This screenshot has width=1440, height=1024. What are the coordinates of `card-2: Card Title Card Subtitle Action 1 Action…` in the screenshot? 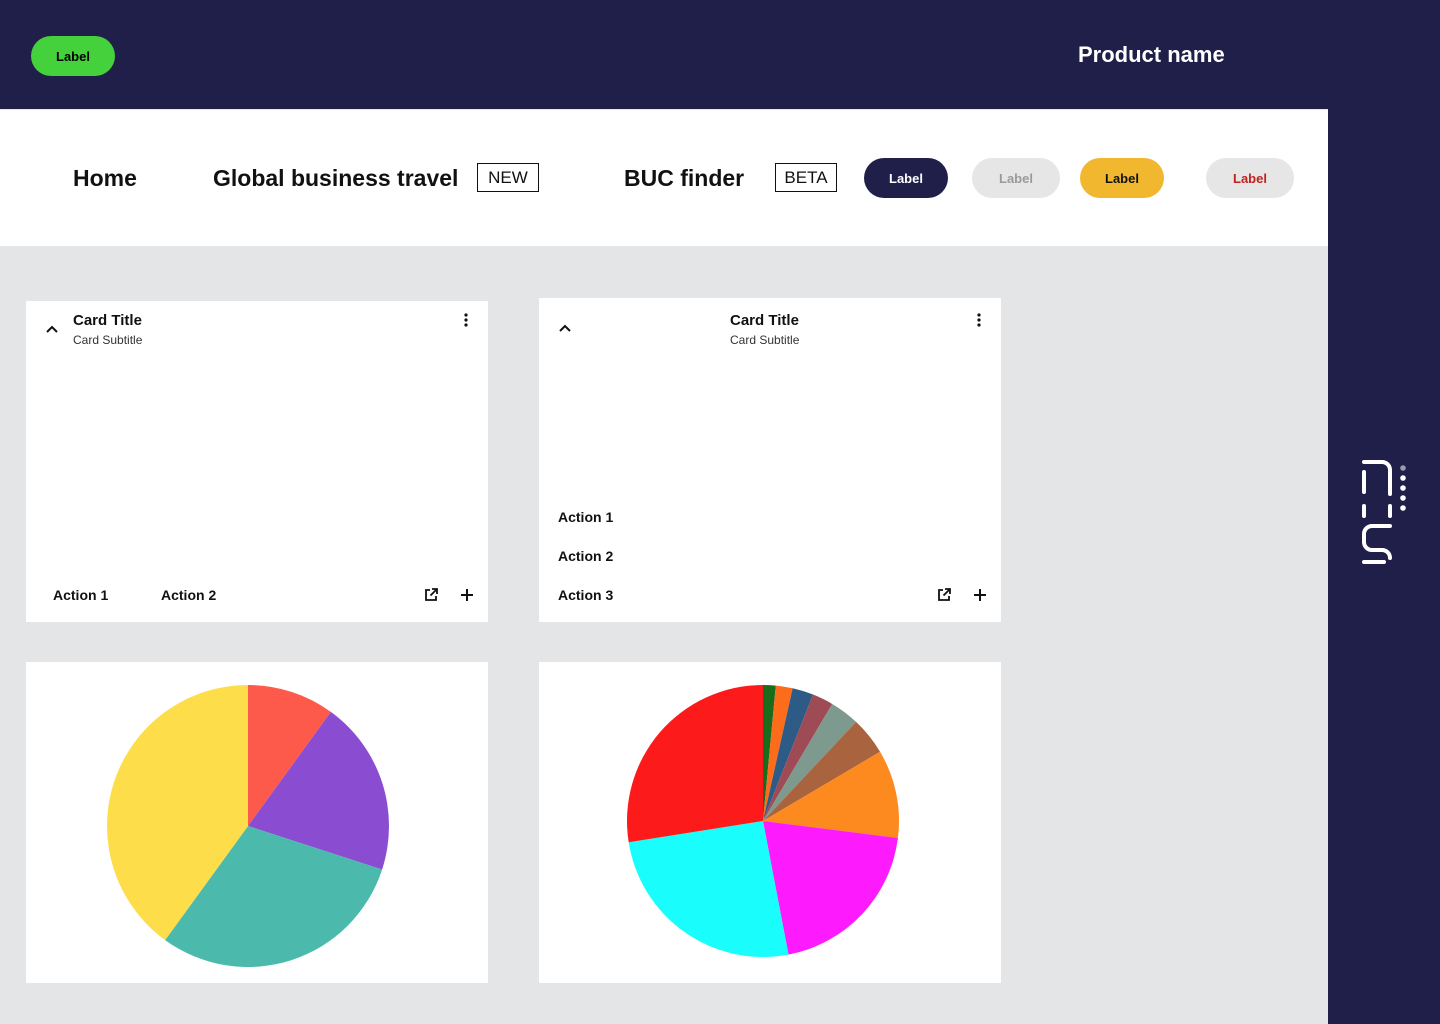 It's located at (770, 460).